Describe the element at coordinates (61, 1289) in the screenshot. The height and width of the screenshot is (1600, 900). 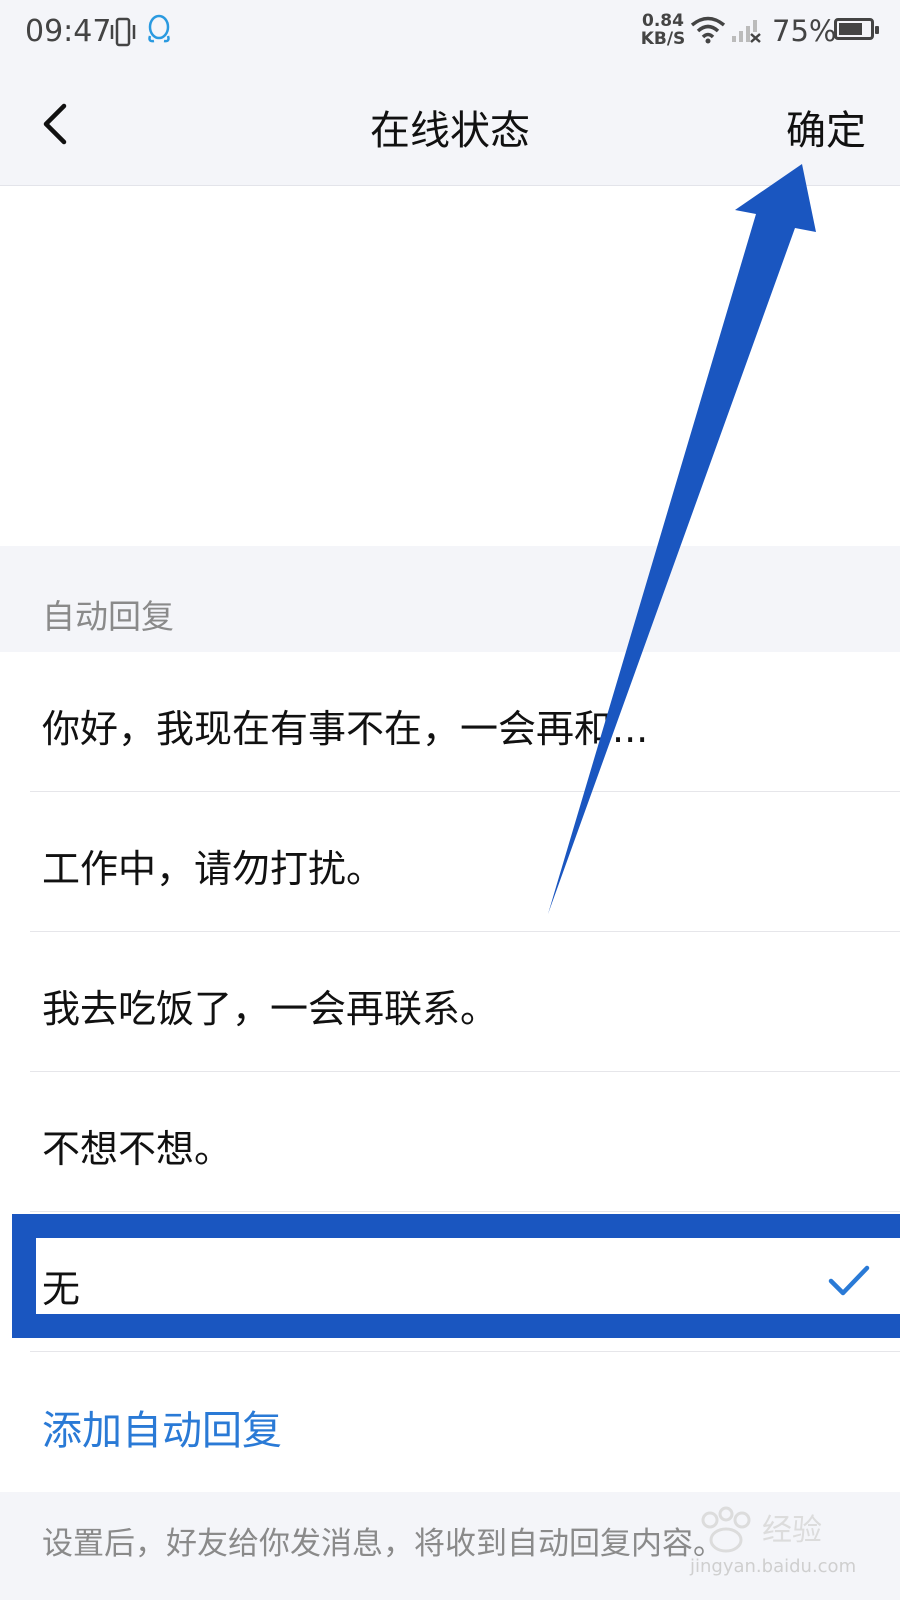
I see `reply-text: 无` at that location.